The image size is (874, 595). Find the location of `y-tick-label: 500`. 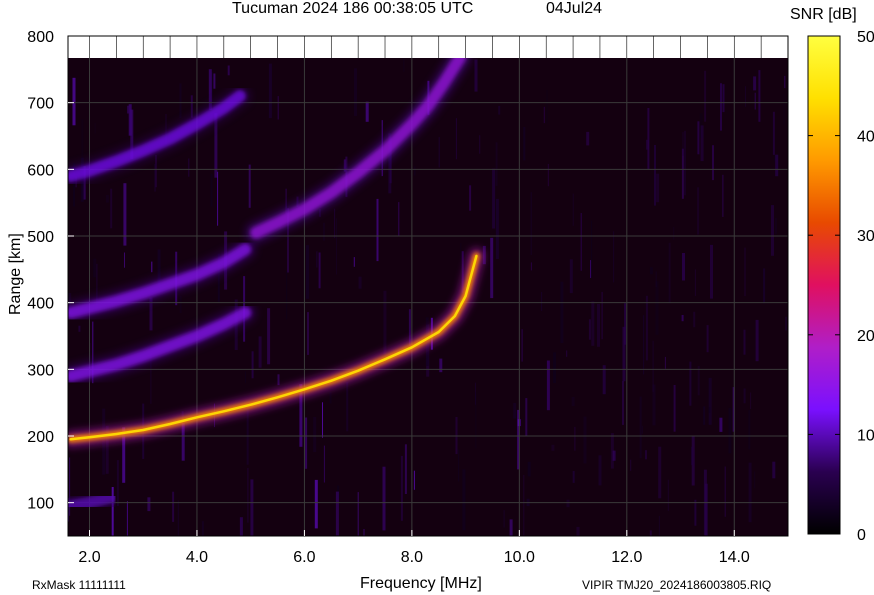

y-tick-label: 500 is located at coordinates (40, 237).